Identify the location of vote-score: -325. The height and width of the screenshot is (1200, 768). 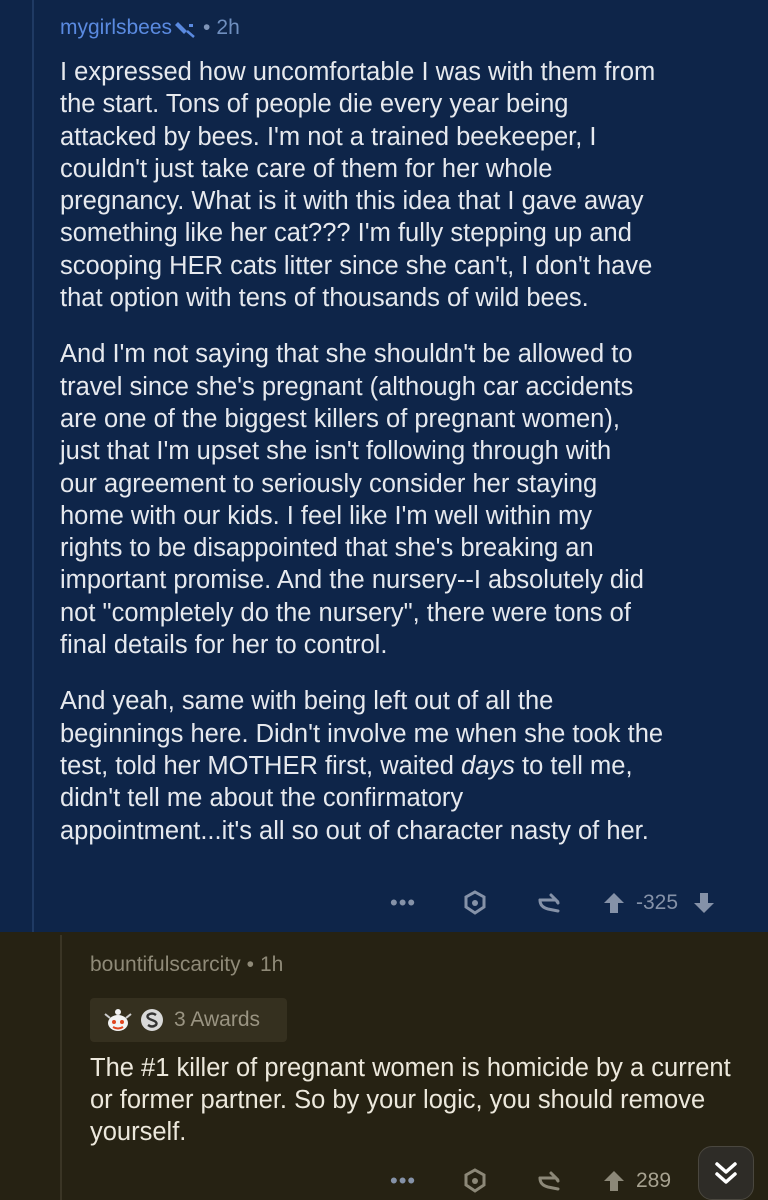
(657, 902).